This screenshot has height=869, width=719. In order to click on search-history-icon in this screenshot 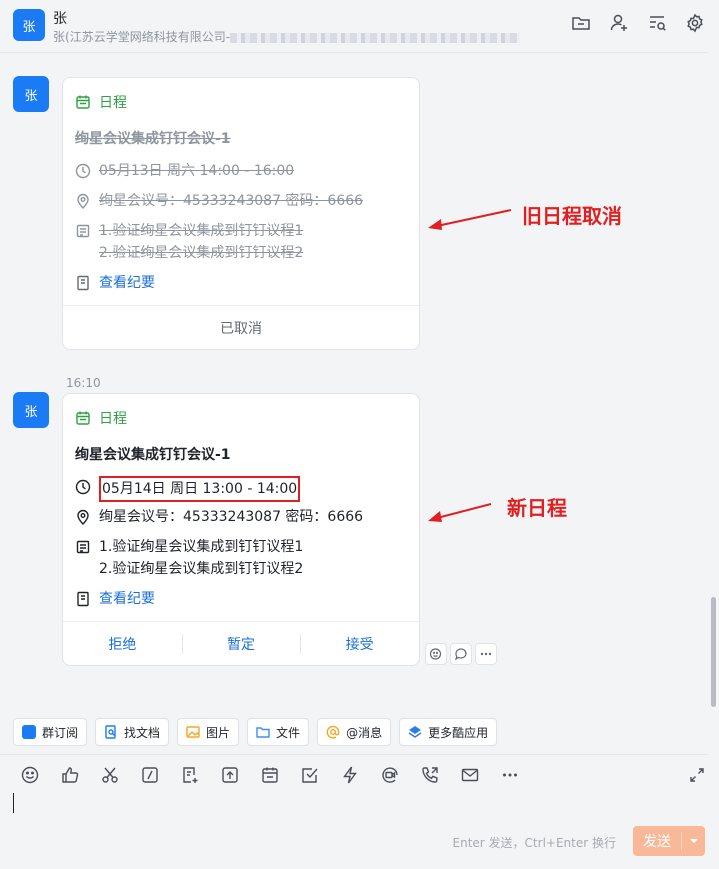, I will do `click(657, 23)`.